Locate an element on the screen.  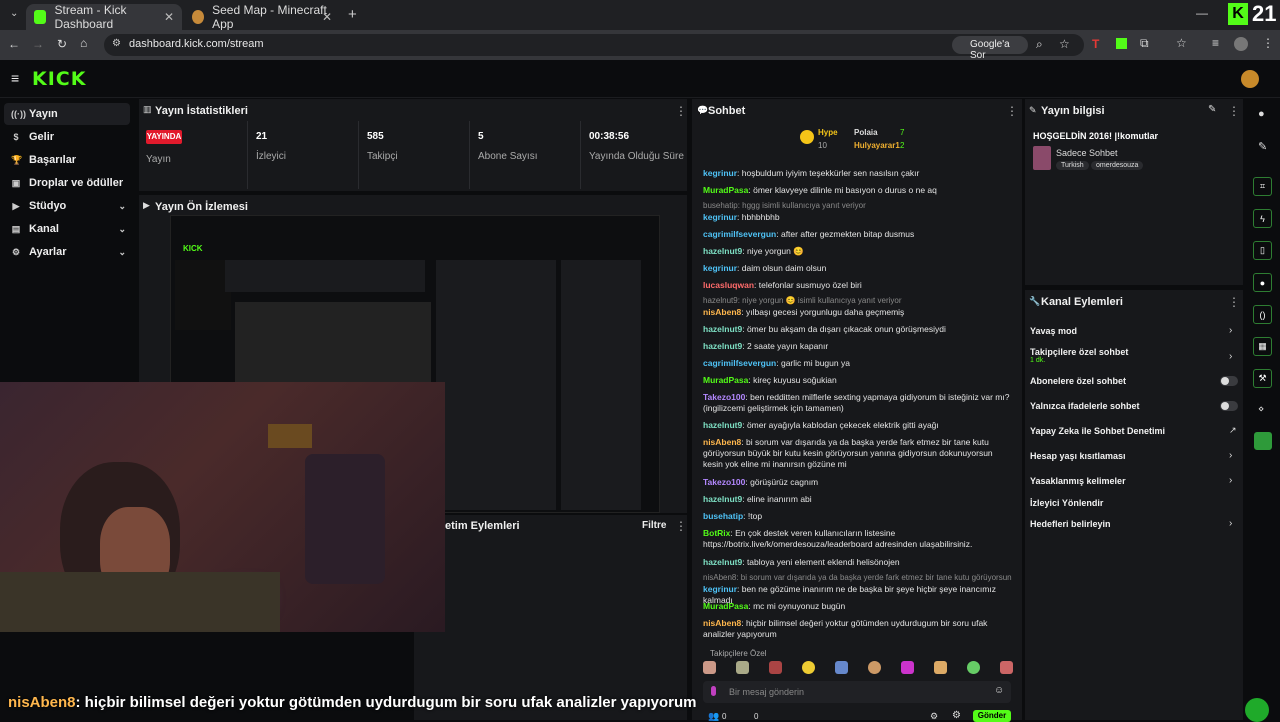
info-icon: ● is located at coordinates (1261, 114).